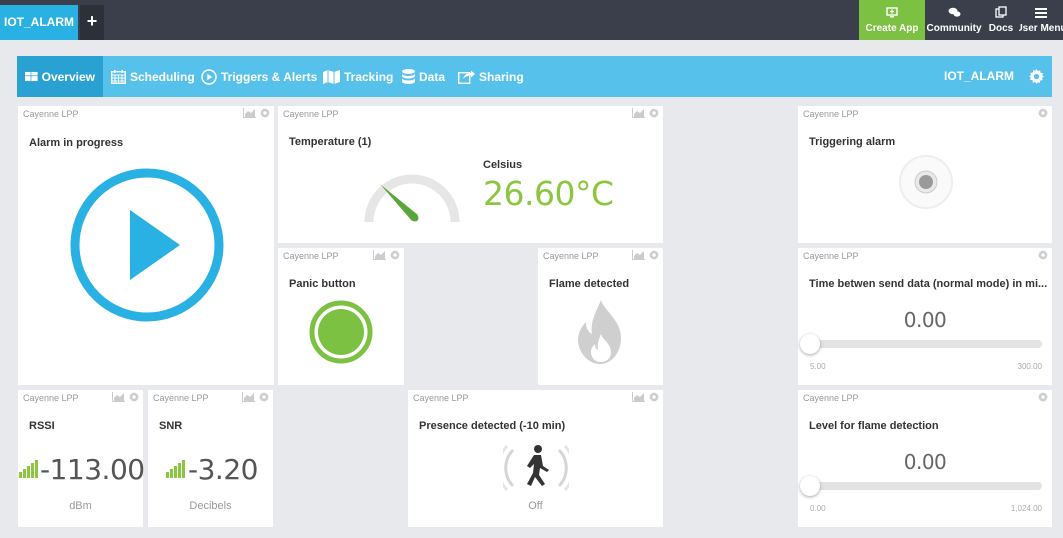 Image resolution: width=1063 pixels, height=538 pixels. What do you see at coordinates (92, 22) in the screenshot?
I see `add-project-button: +` at bounding box center [92, 22].